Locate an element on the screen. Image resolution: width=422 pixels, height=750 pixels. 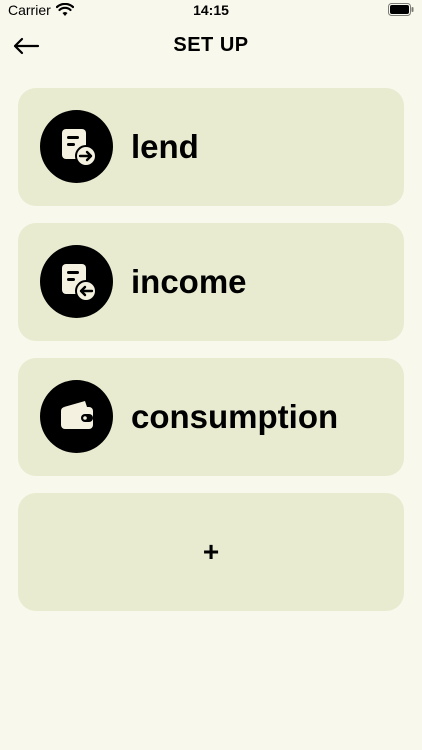
category-label: lend is located at coordinates (165, 146).